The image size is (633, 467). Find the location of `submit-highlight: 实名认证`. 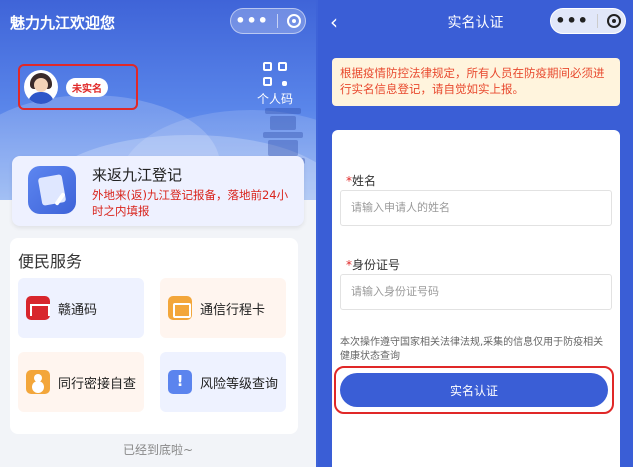

submit-highlight: 实名认证 is located at coordinates (474, 390).